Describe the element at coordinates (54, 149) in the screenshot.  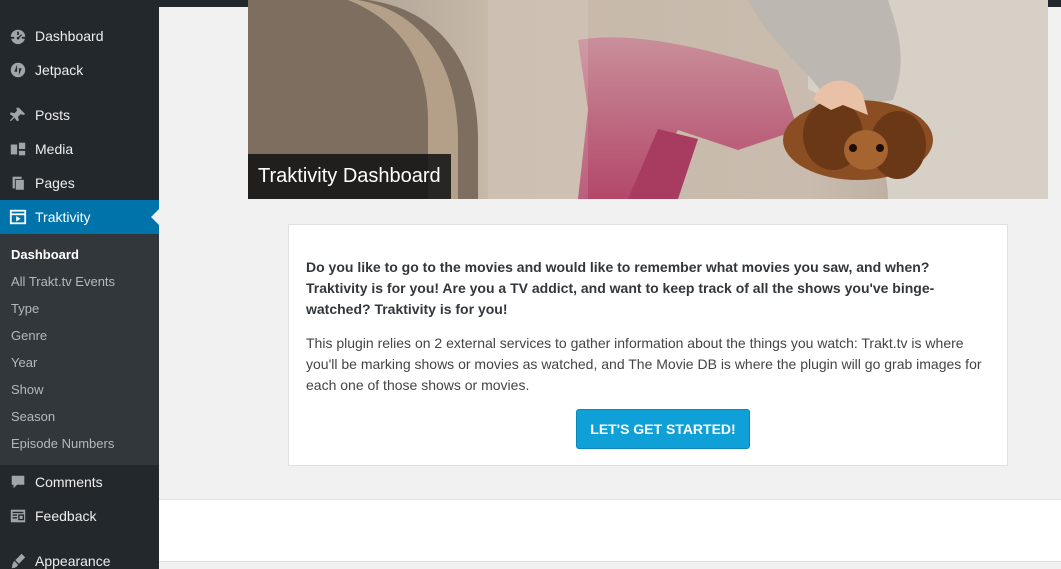
I see `sidebar-item-label: Media` at that location.